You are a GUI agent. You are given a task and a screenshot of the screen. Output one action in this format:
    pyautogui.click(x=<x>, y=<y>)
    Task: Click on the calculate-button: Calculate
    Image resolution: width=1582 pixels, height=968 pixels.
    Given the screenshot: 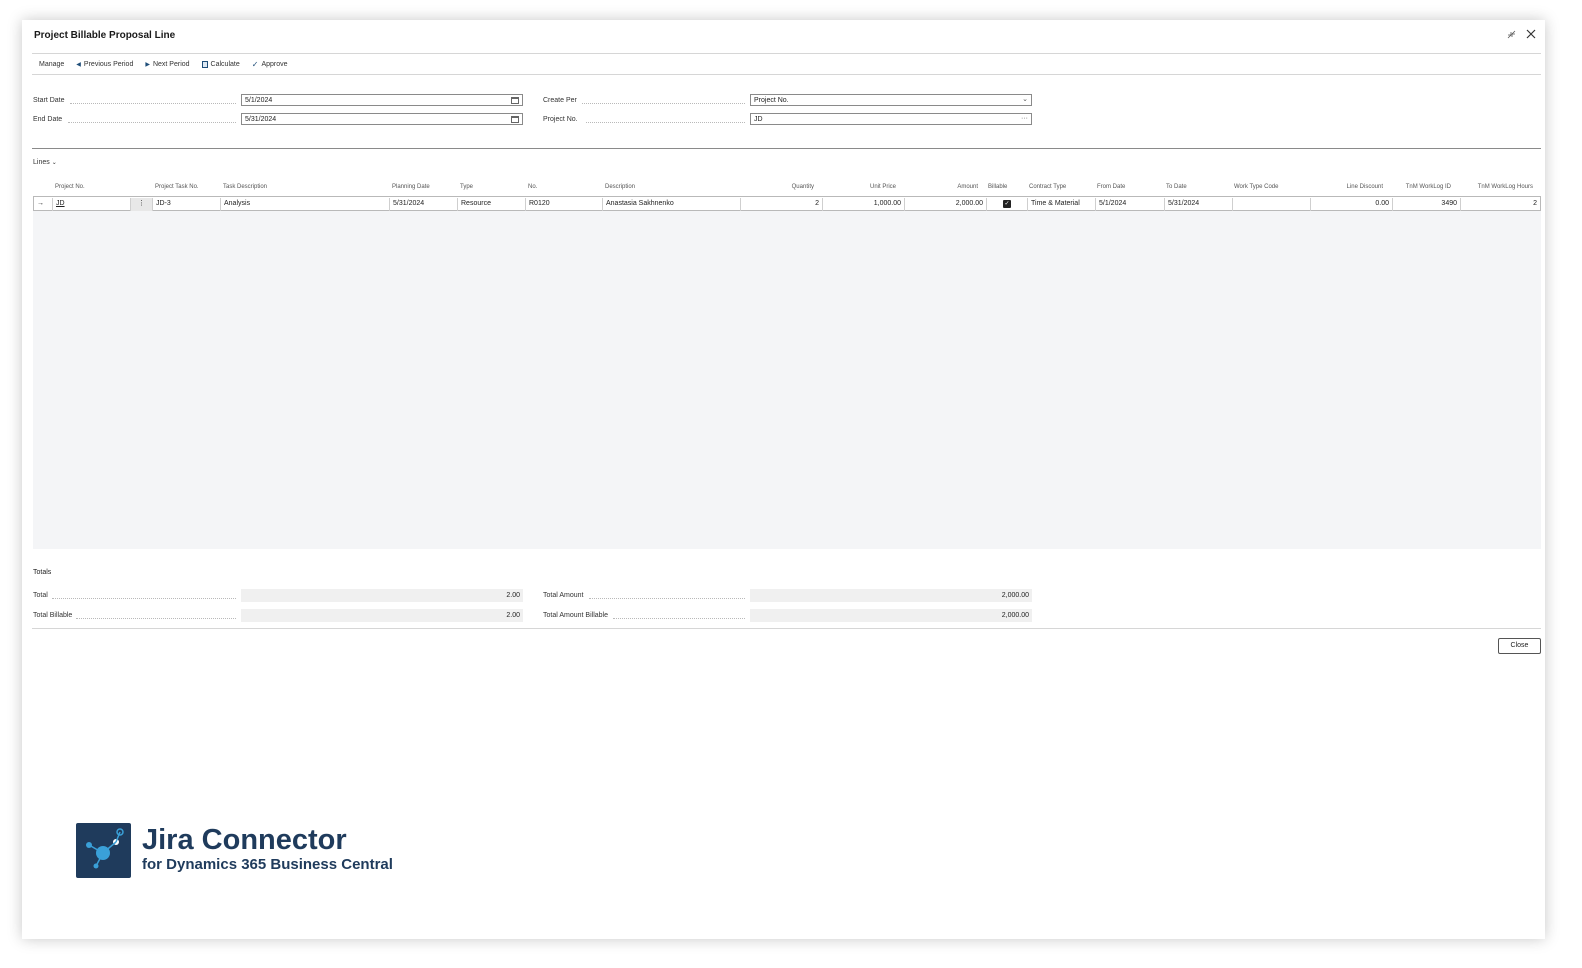 What is the action you would take?
    pyautogui.click(x=220, y=64)
    